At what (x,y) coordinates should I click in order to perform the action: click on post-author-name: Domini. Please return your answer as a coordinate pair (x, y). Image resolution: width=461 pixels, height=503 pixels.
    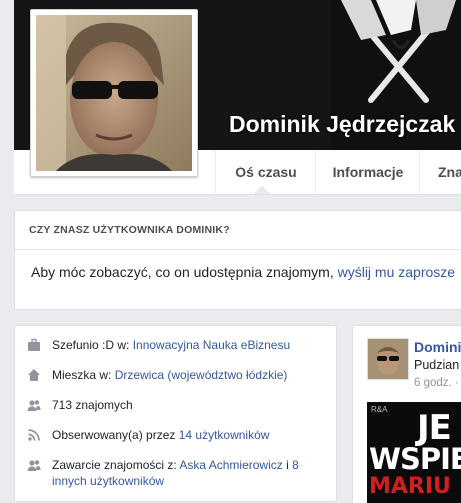
    Looking at the image, I should click on (437, 347).